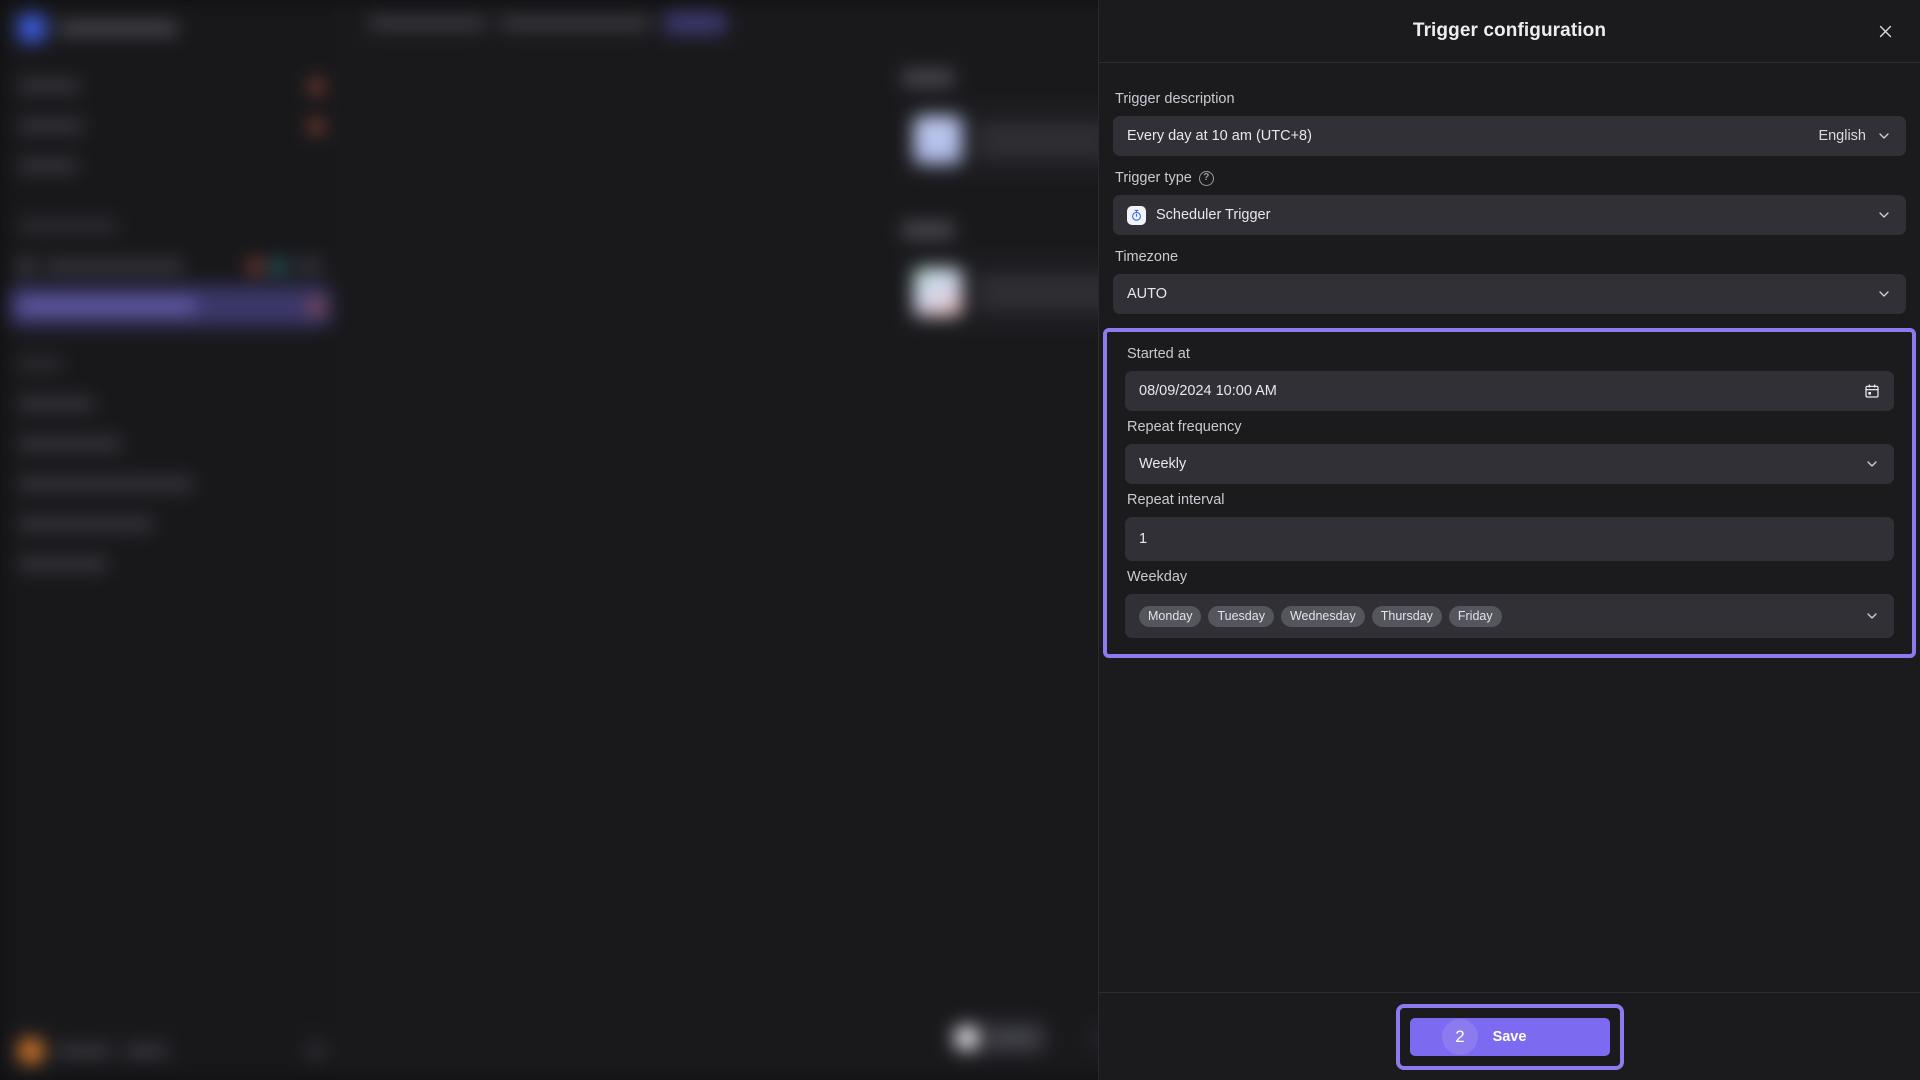  What do you see at coordinates (1153, 178) in the screenshot?
I see `label-trigger-type-text: Trigger type` at bounding box center [1153, 178].